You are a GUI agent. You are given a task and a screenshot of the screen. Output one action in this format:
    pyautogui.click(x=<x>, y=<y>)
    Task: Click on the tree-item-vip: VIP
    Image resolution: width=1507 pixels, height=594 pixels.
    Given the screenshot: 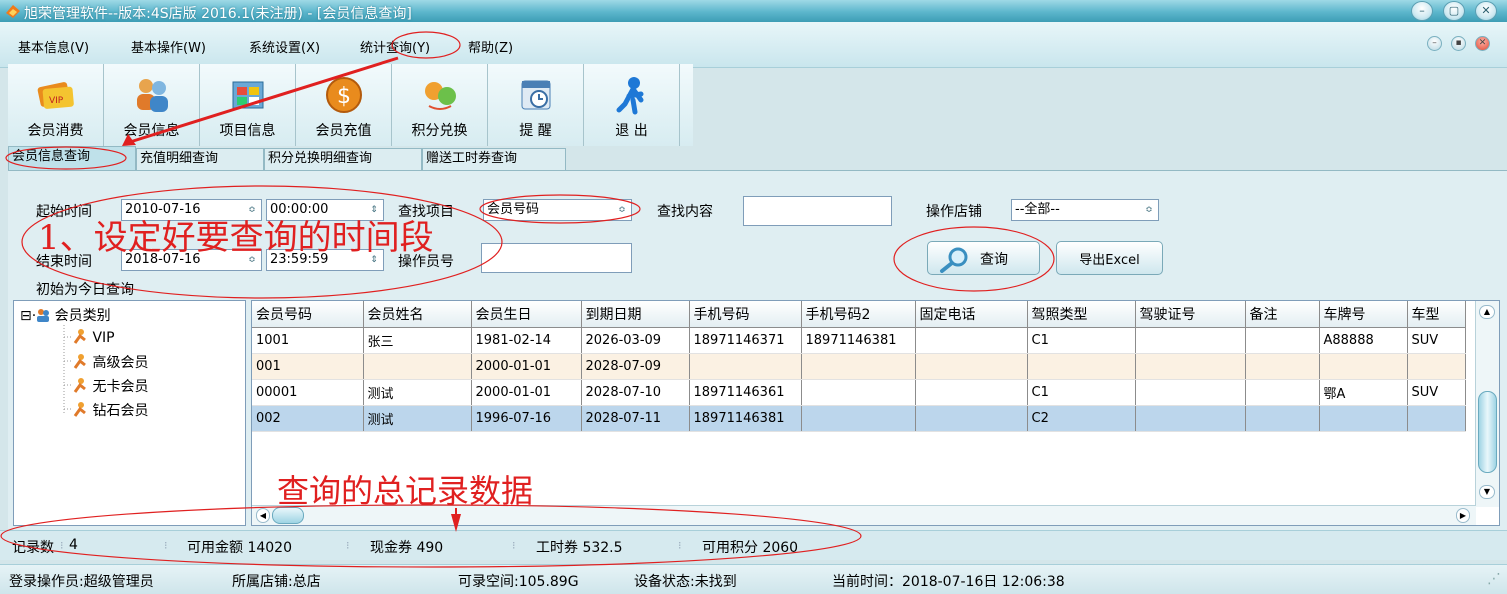 What is the action you would take?
    pyautogui.click(x=93, y=337)
    